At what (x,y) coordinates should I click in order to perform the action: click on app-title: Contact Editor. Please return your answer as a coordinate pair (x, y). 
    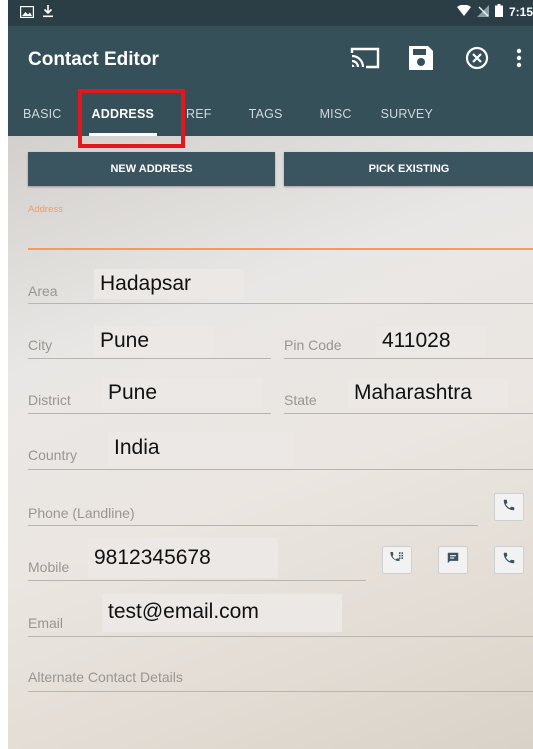
    Looking at the image, I should click on (93, 59).